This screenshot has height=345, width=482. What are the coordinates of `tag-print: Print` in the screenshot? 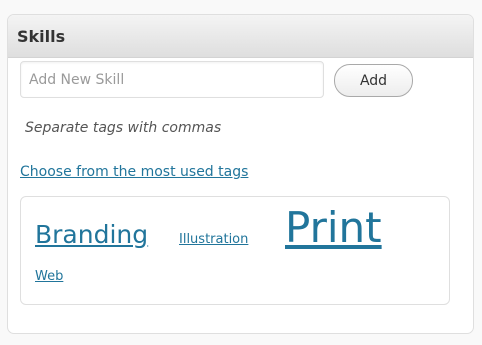 It's located at (333, 228).